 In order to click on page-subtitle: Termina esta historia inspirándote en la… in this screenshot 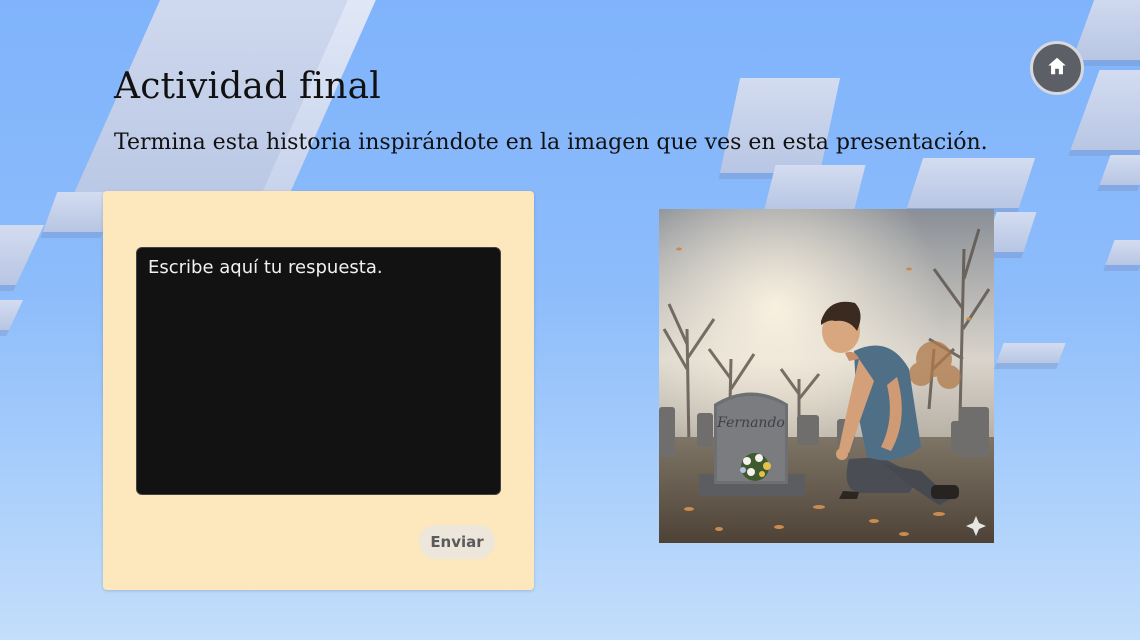, I will do `click(551, 142)`.